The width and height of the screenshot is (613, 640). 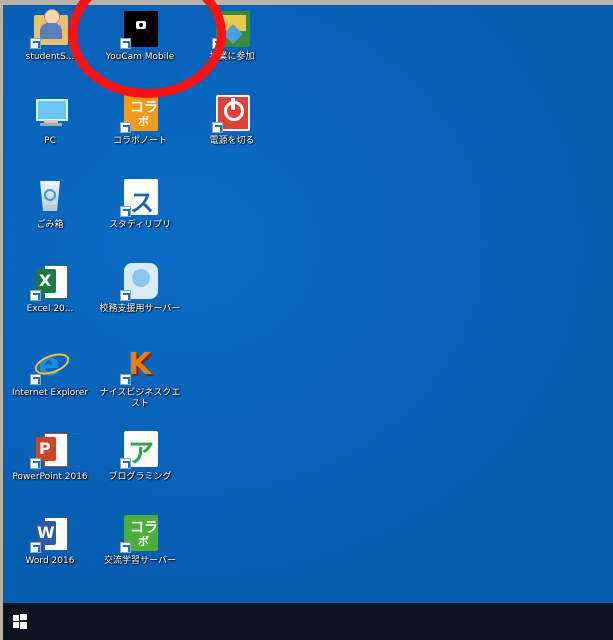 I want to click on icon-label: 授業に参加, so click(x=232, y=57).